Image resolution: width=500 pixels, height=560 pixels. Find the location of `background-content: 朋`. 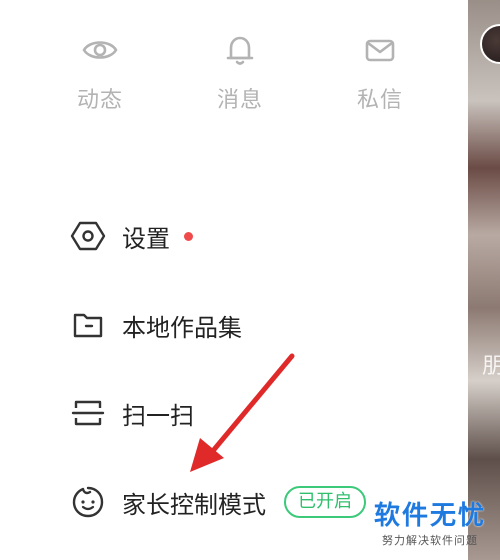

background-content: 朋 is located at coordinates (484, 280).